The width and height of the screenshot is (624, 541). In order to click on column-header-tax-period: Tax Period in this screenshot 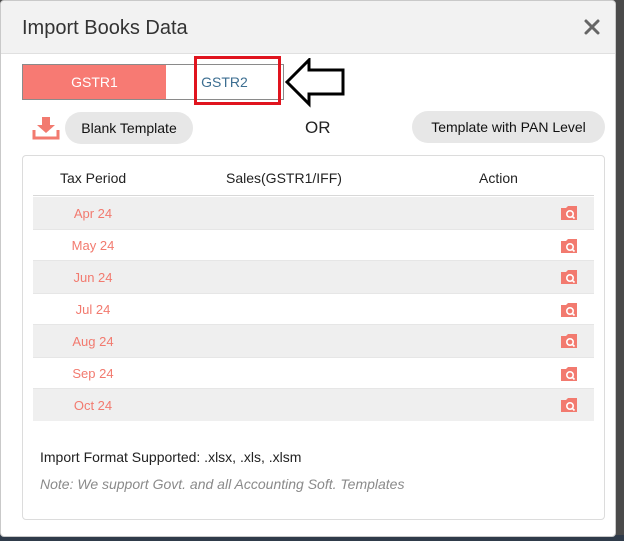, I will do `click(93, 178)`.